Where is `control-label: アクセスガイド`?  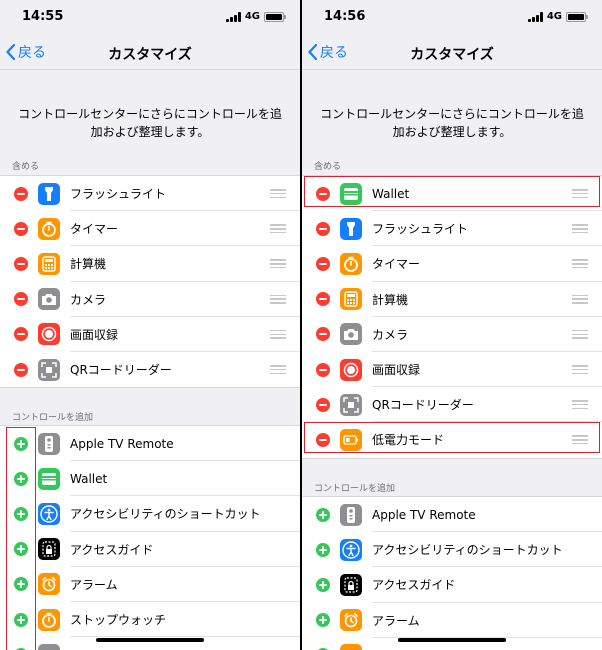 control-label: アクセスガイド is located at coordinates (414, 585).